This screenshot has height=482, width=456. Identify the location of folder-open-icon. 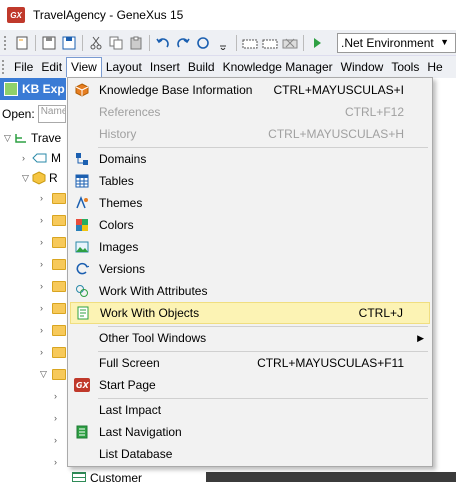
(59, 374).